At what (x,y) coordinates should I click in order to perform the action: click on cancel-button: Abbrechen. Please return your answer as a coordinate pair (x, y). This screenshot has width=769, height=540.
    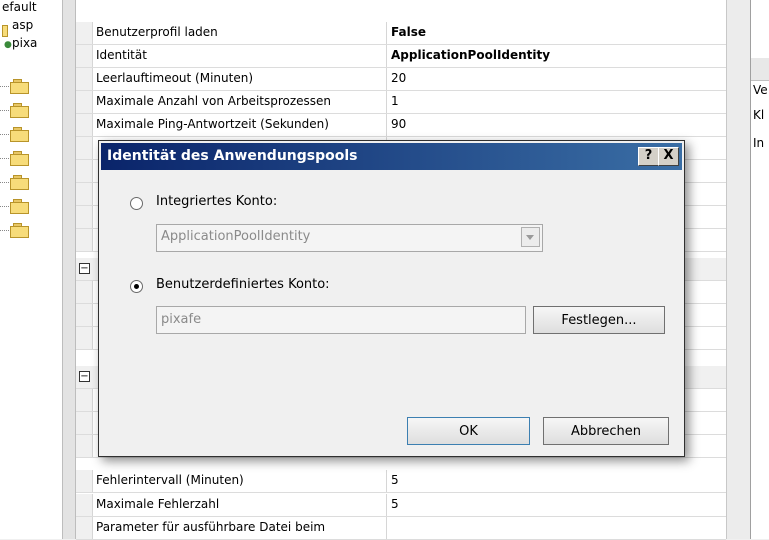
    Looking at the image, I should click on (606, 431).